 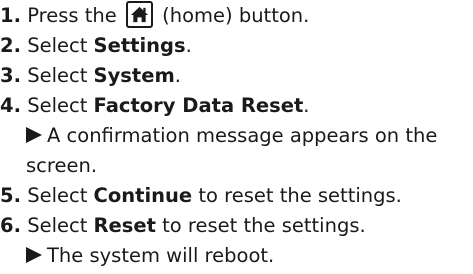 I want to click on step-1-text-after: (home) button., so click(x=236, y=15).